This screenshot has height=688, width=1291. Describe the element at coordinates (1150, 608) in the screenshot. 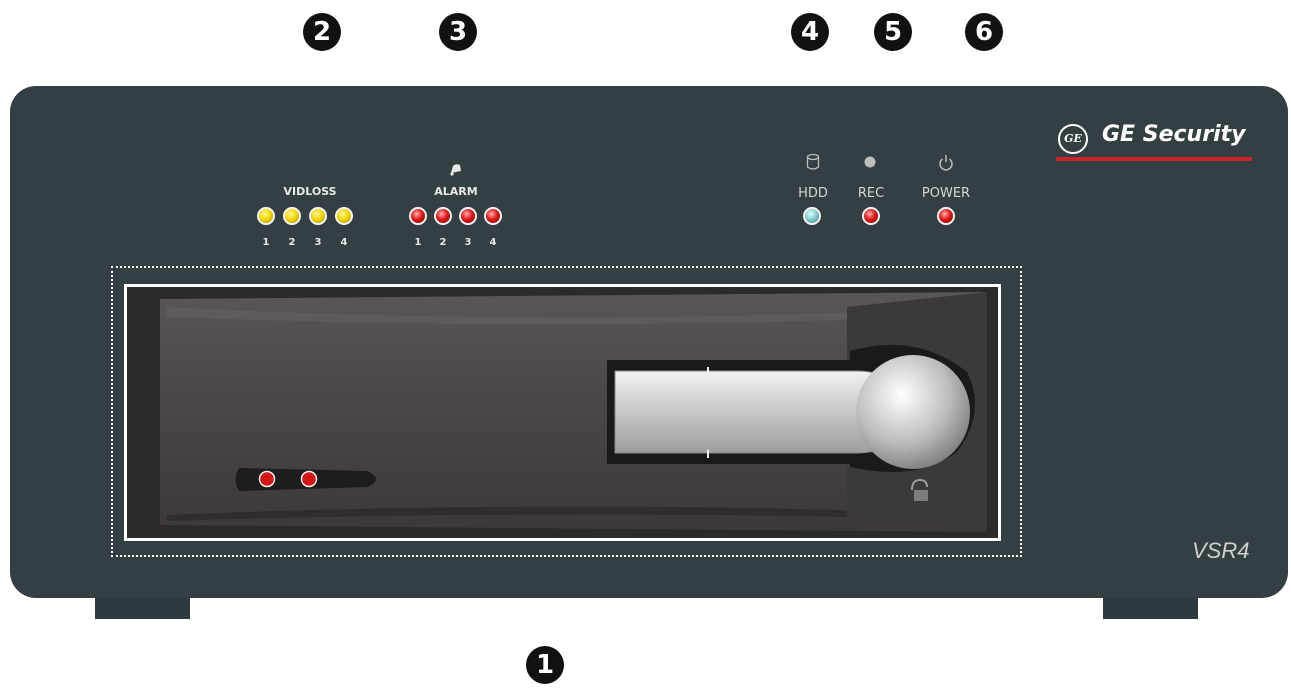

I see `right-foot` at that location.